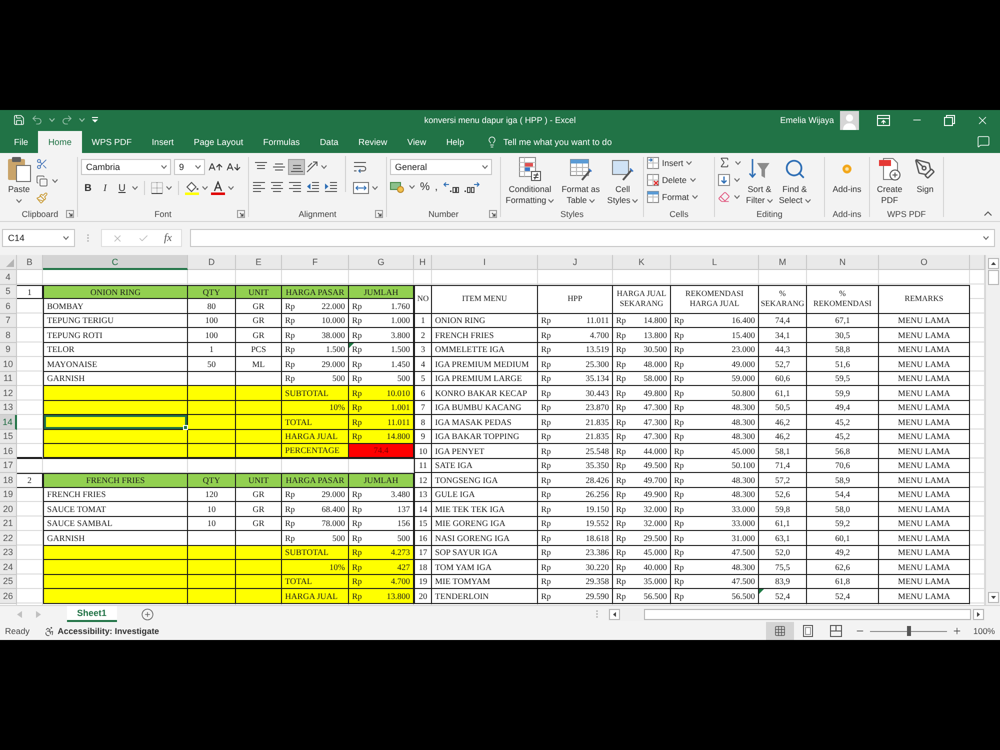  What do you see at coordinates (218, 188) in the screenshot?
I see `font-color-icon` at bounding box center [218, 188].